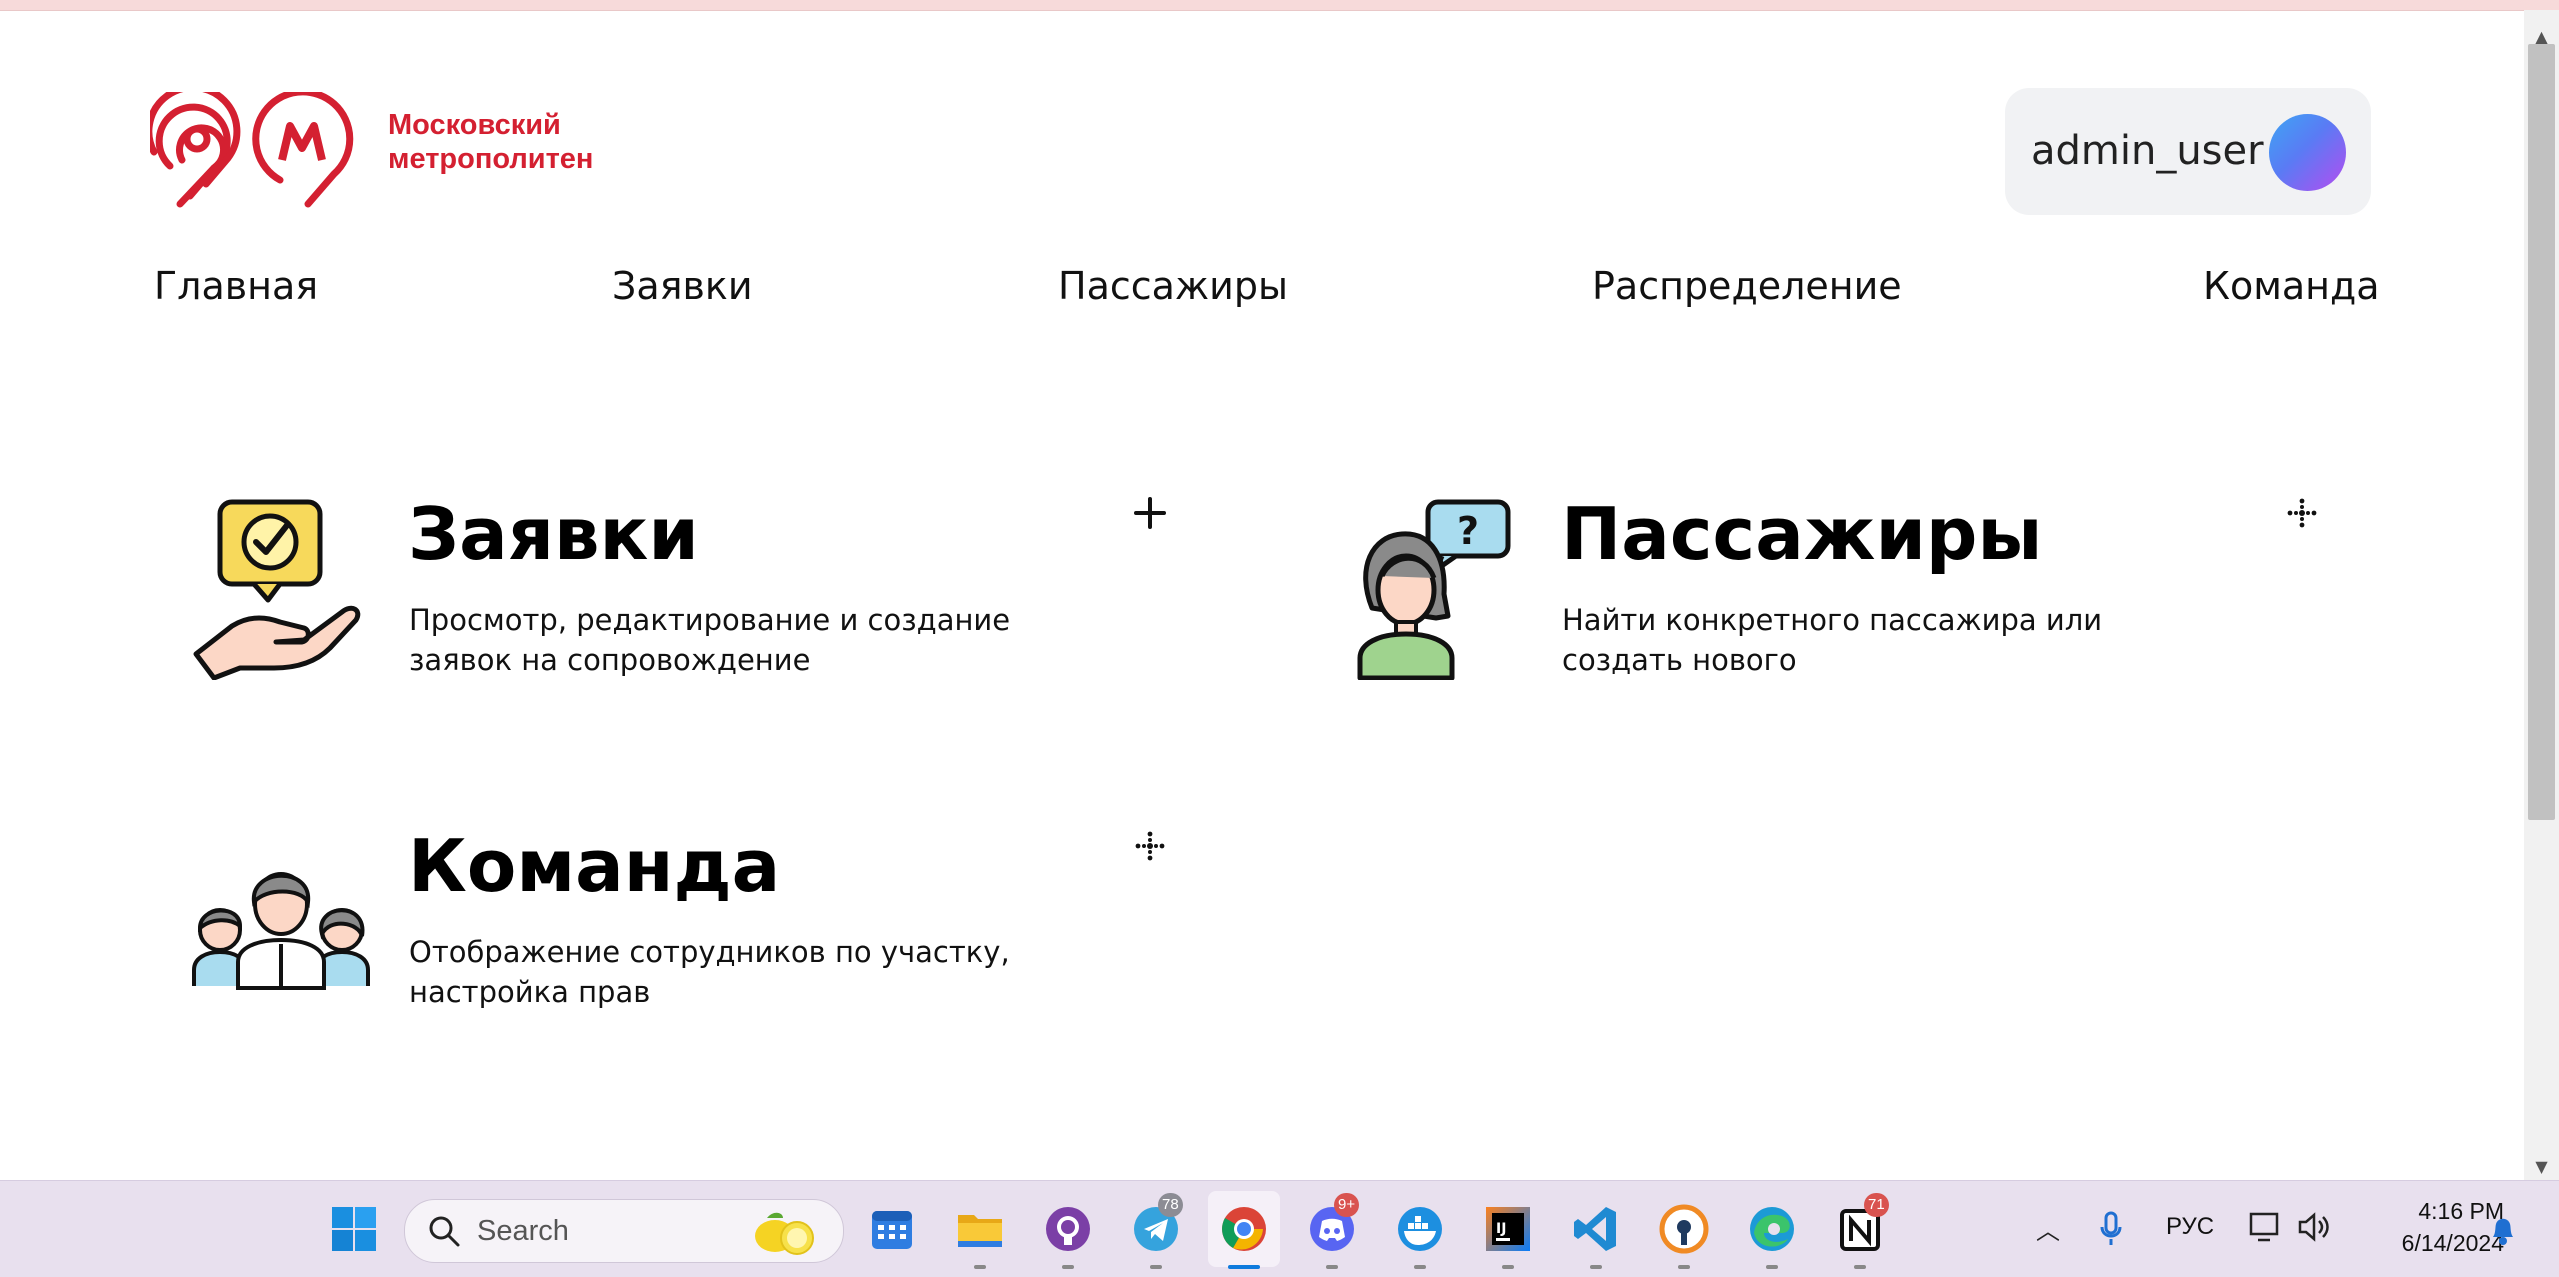  Describe the element at coordinates (1432, 591) in the screenshot. I see `passenger-question-illustration-icon: ?` at that location.